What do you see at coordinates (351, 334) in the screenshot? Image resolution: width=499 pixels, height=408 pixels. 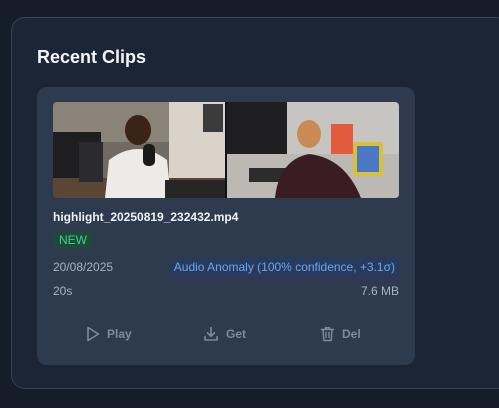 I see `del-label: Del` at bounding box center [351, 334].